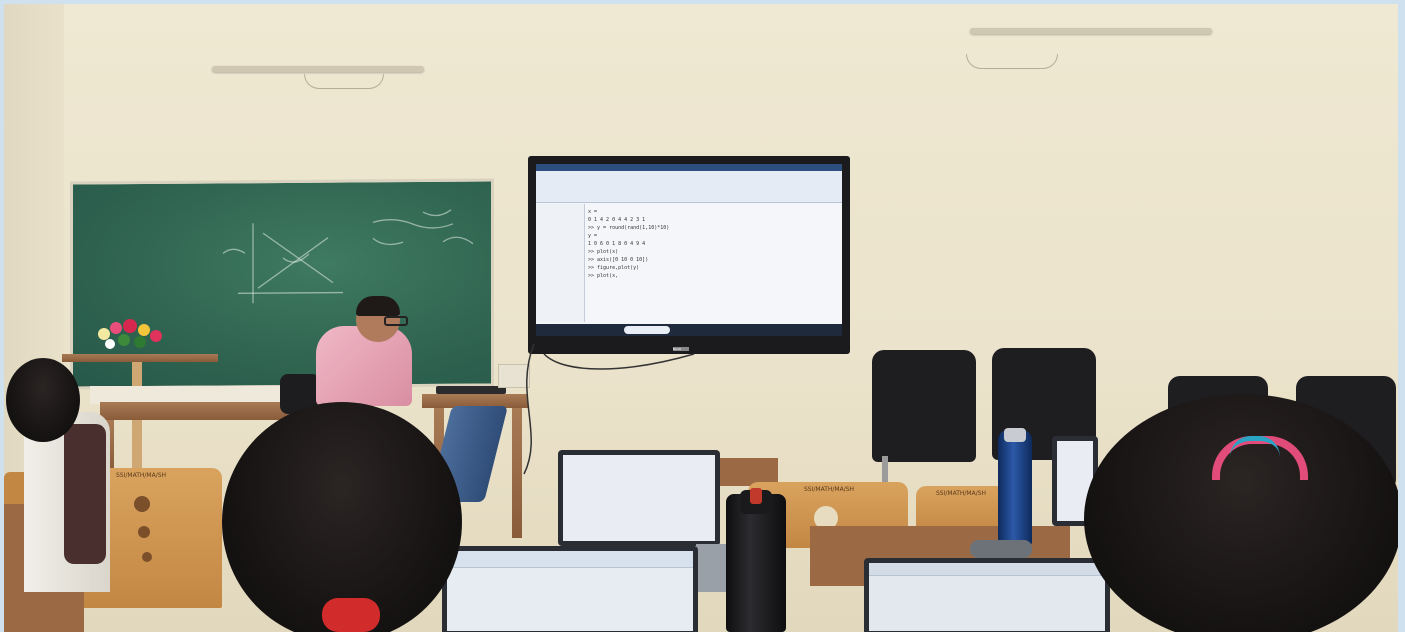 This screenshot has height=632, width=1405. What do you see at coordinates (396, 321) in the screenshot?
I see `teacher-glasses` at bounding box center [396, 321].